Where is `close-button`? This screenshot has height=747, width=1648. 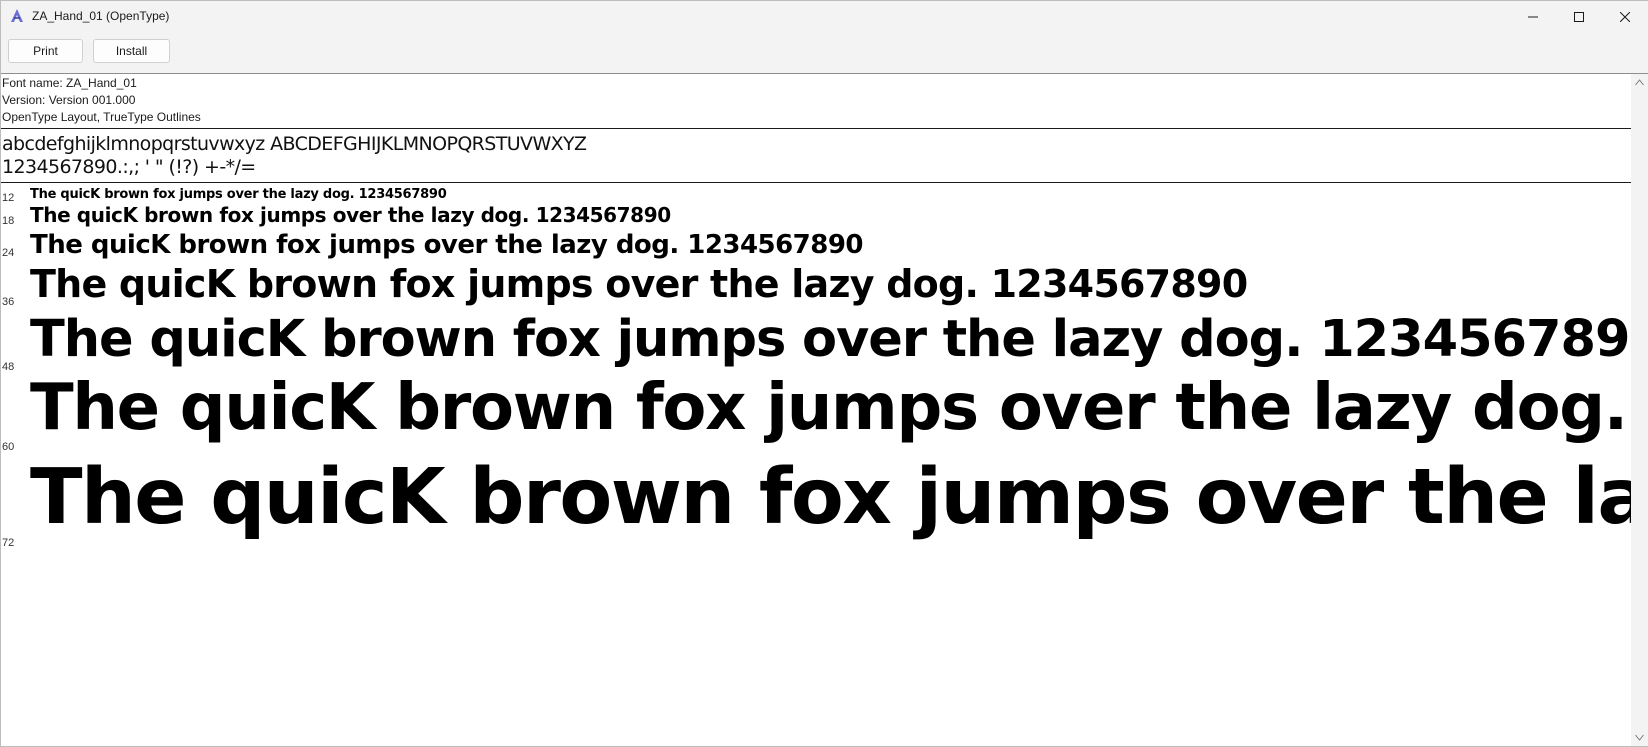 close-button is located at coordinates (1625, 16).